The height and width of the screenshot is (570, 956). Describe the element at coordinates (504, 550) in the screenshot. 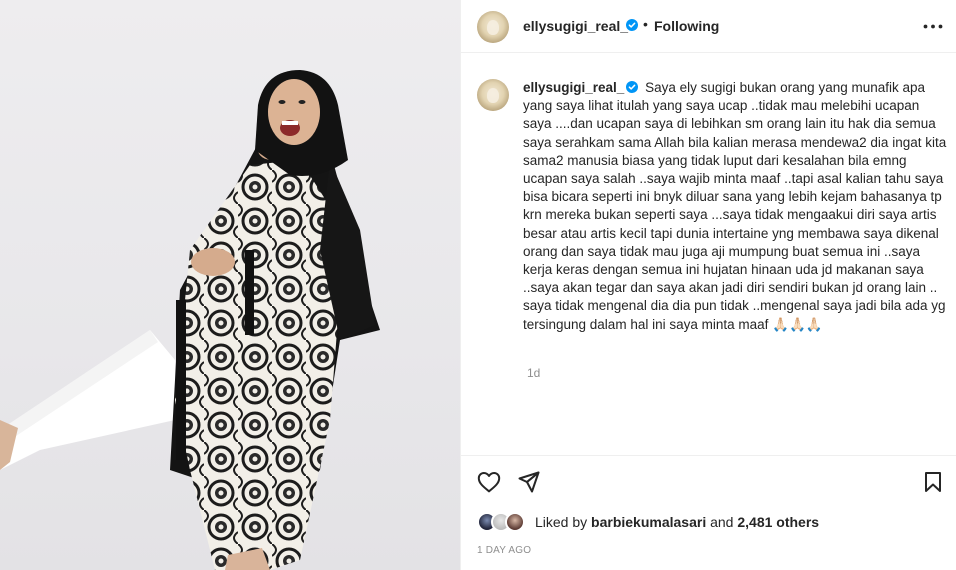

I see `post-date: 1 DAY AGO` at that location.